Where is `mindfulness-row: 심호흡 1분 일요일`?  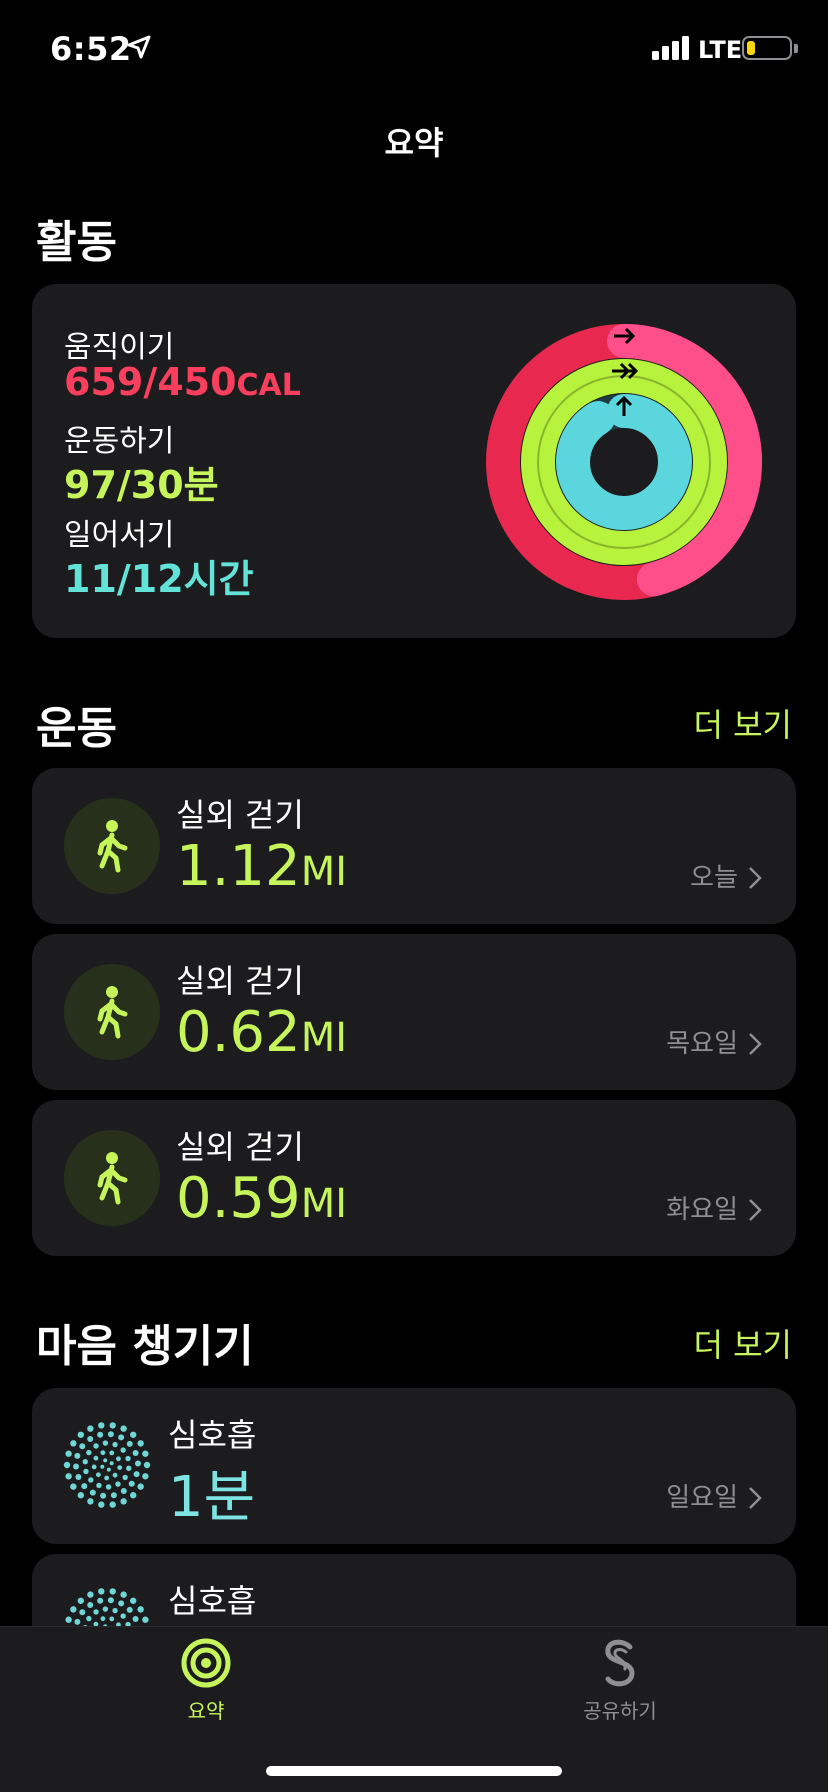
mindfulness-row: 심호흡 1분 일요일 is located at coordinates (414, 1466).